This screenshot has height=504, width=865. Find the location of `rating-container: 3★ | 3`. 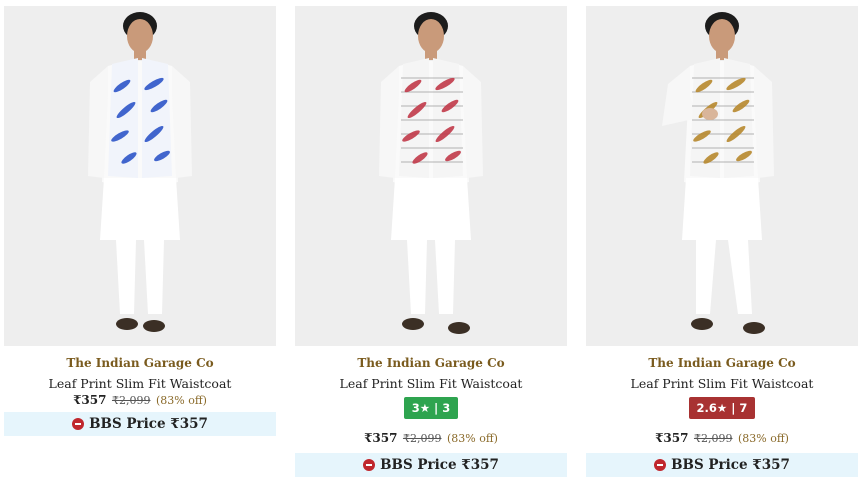

rating-container: 3★ | 3 is located at coordinates (431, 408).